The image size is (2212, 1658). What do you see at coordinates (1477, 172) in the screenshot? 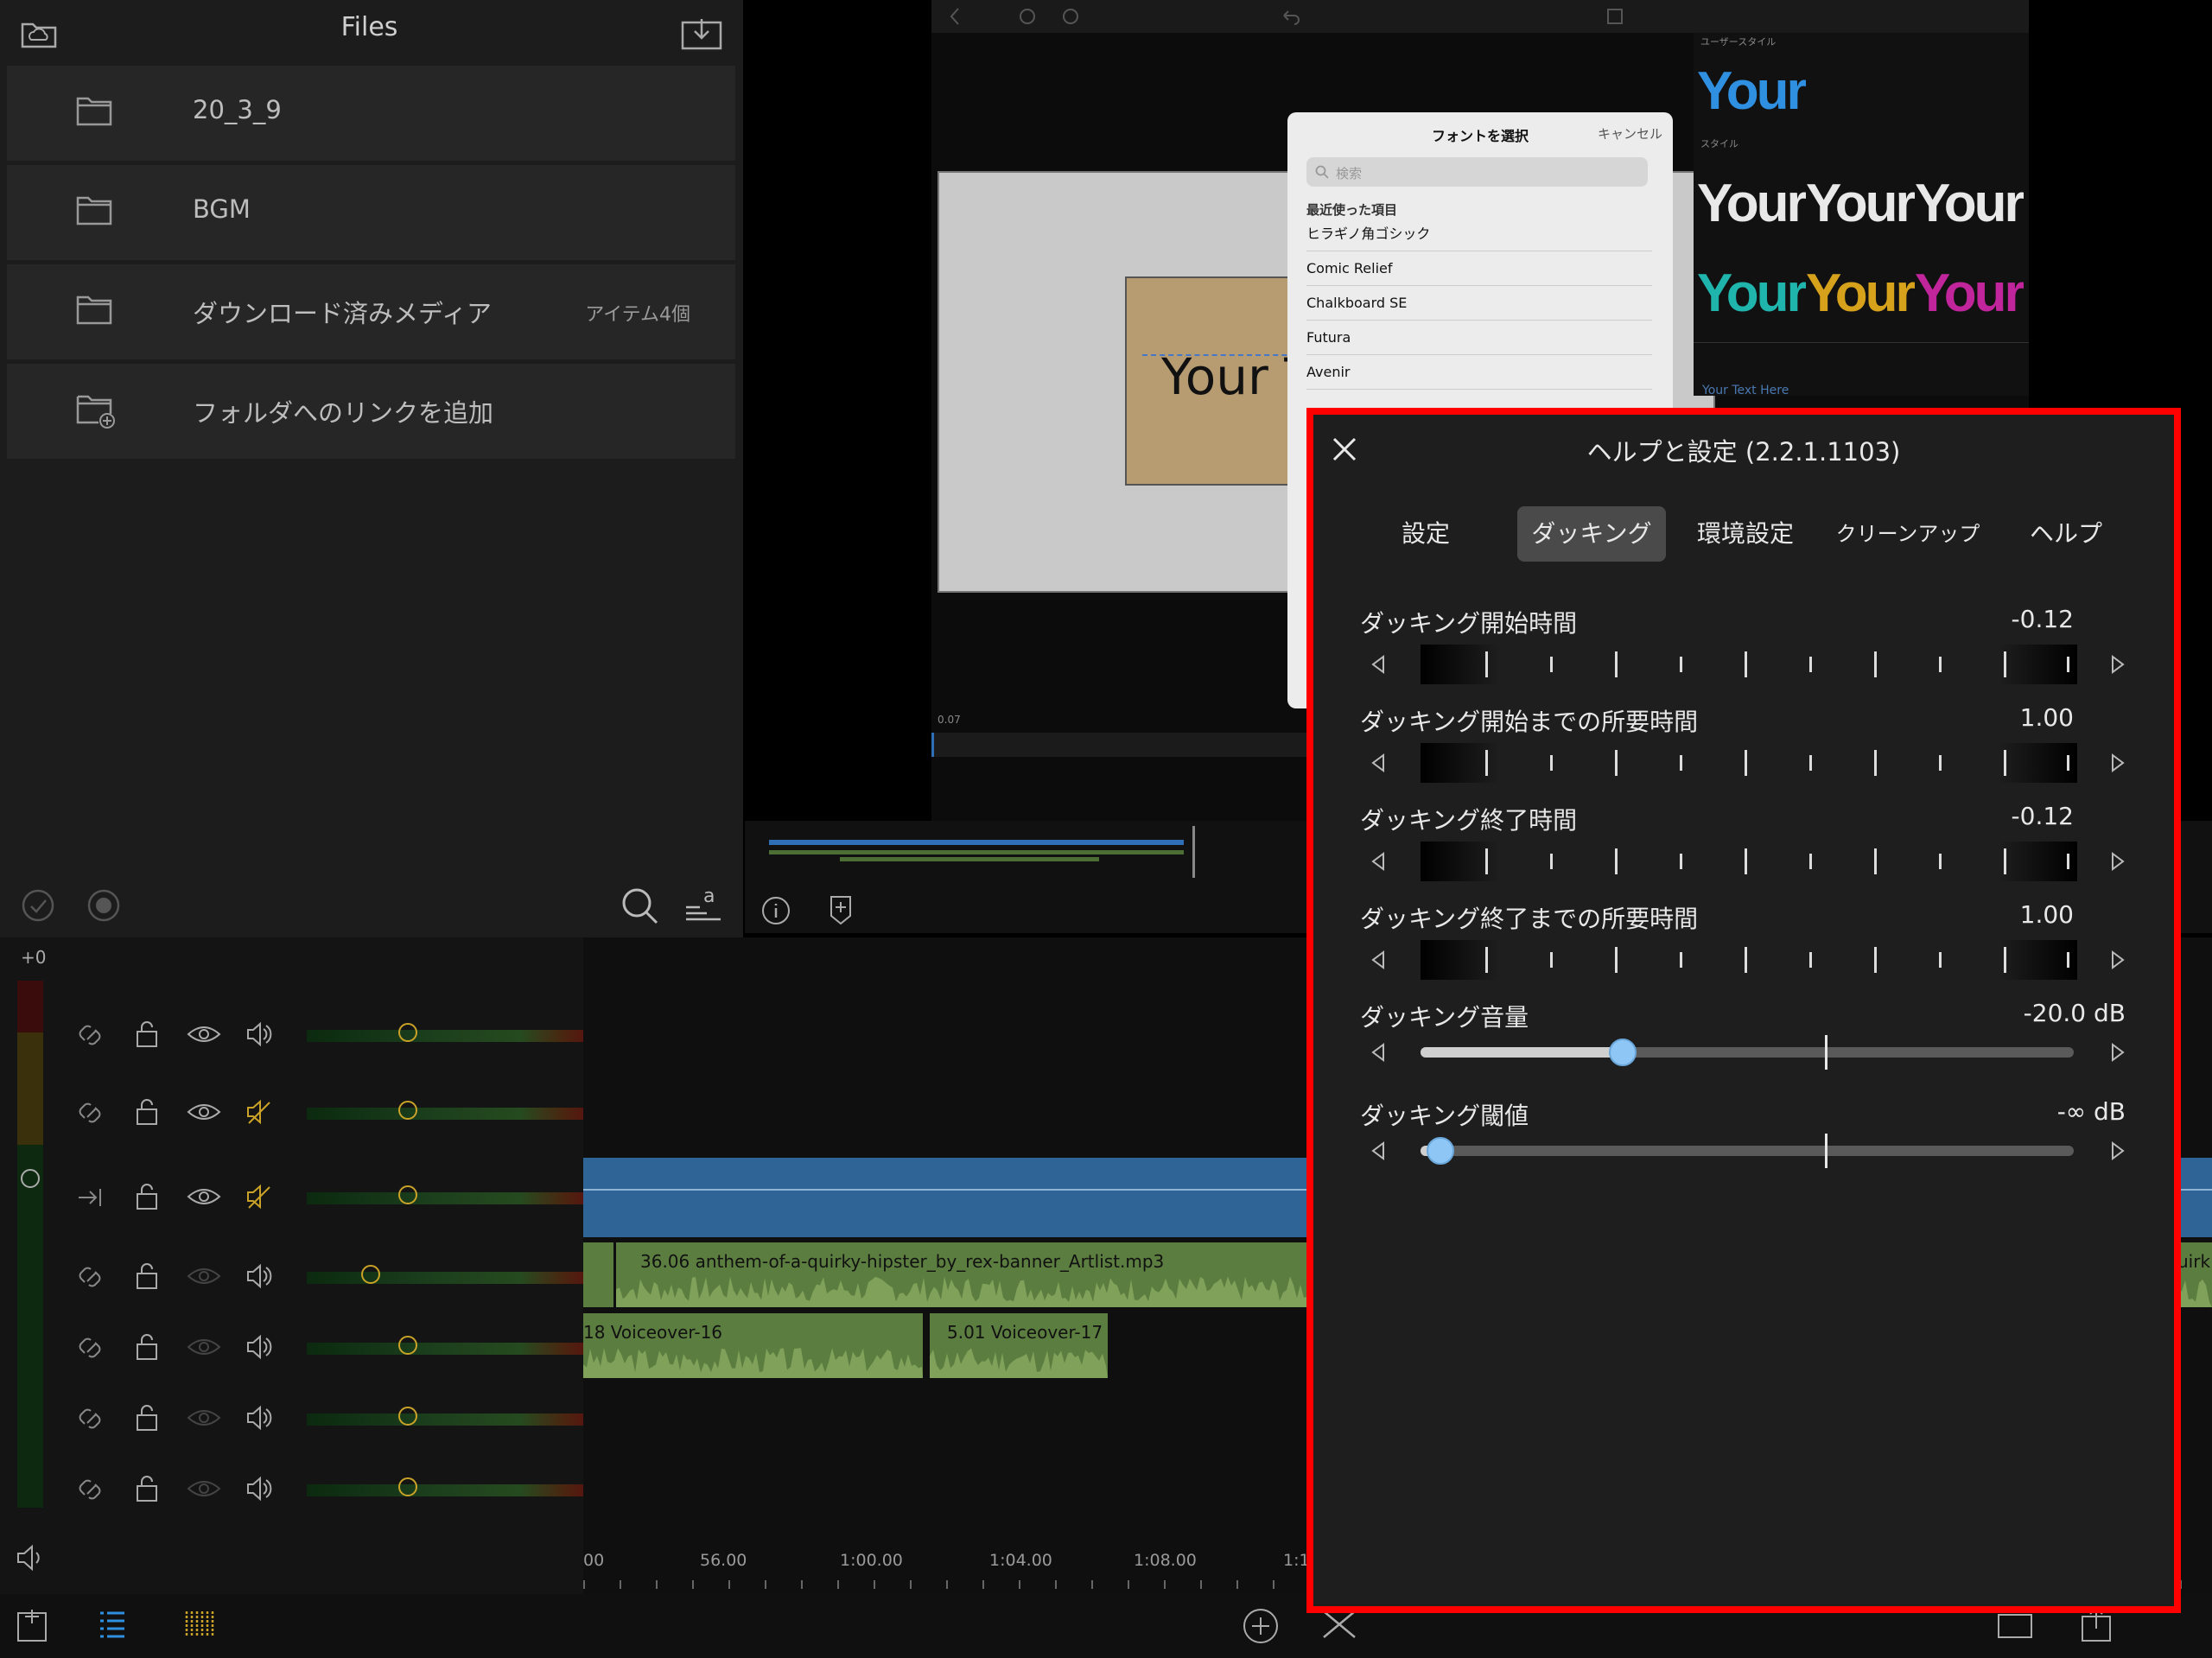
I see `font-search-input: 検索` at bounding box center [1477, 172].